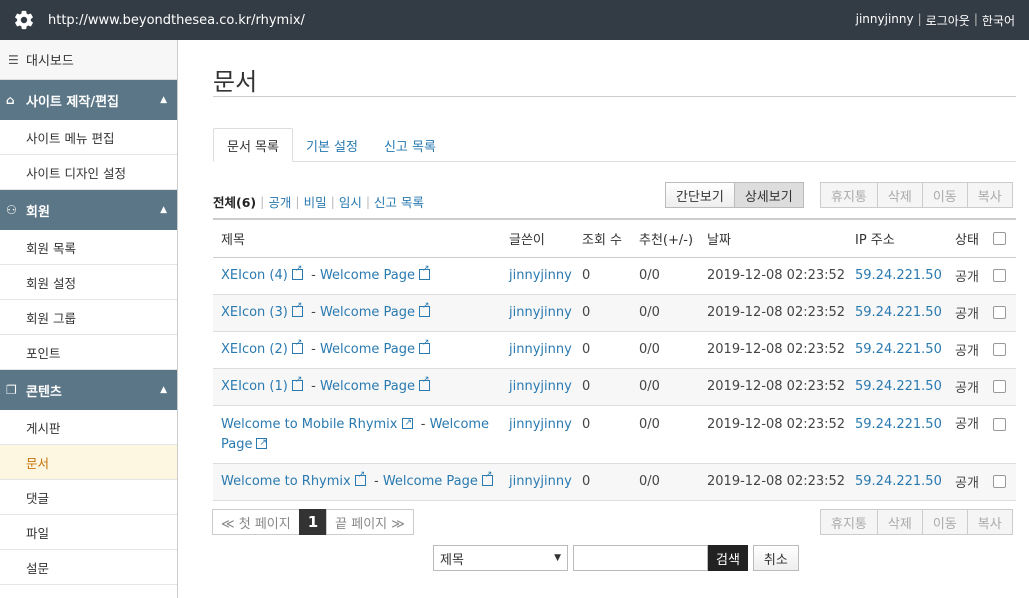 Image resolution: width=1029 pixels, height=598 pixels. Describe the element at coordinates (640, 558) in the screenshot. I see `search-input` at that location.